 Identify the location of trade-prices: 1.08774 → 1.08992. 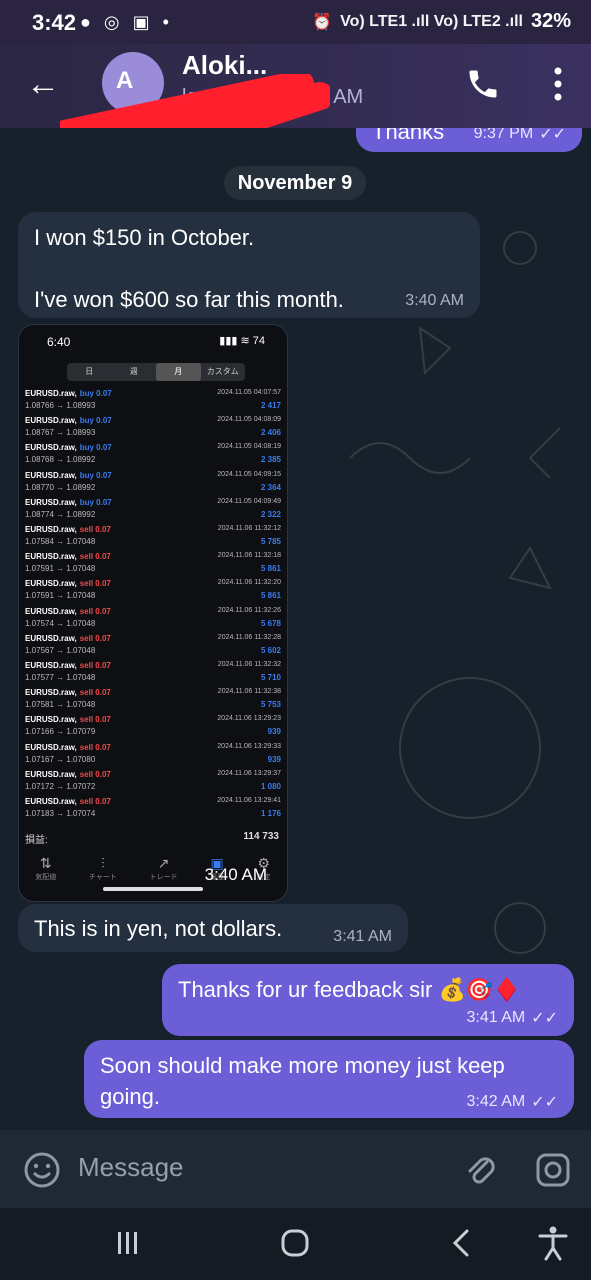
(60, 514).